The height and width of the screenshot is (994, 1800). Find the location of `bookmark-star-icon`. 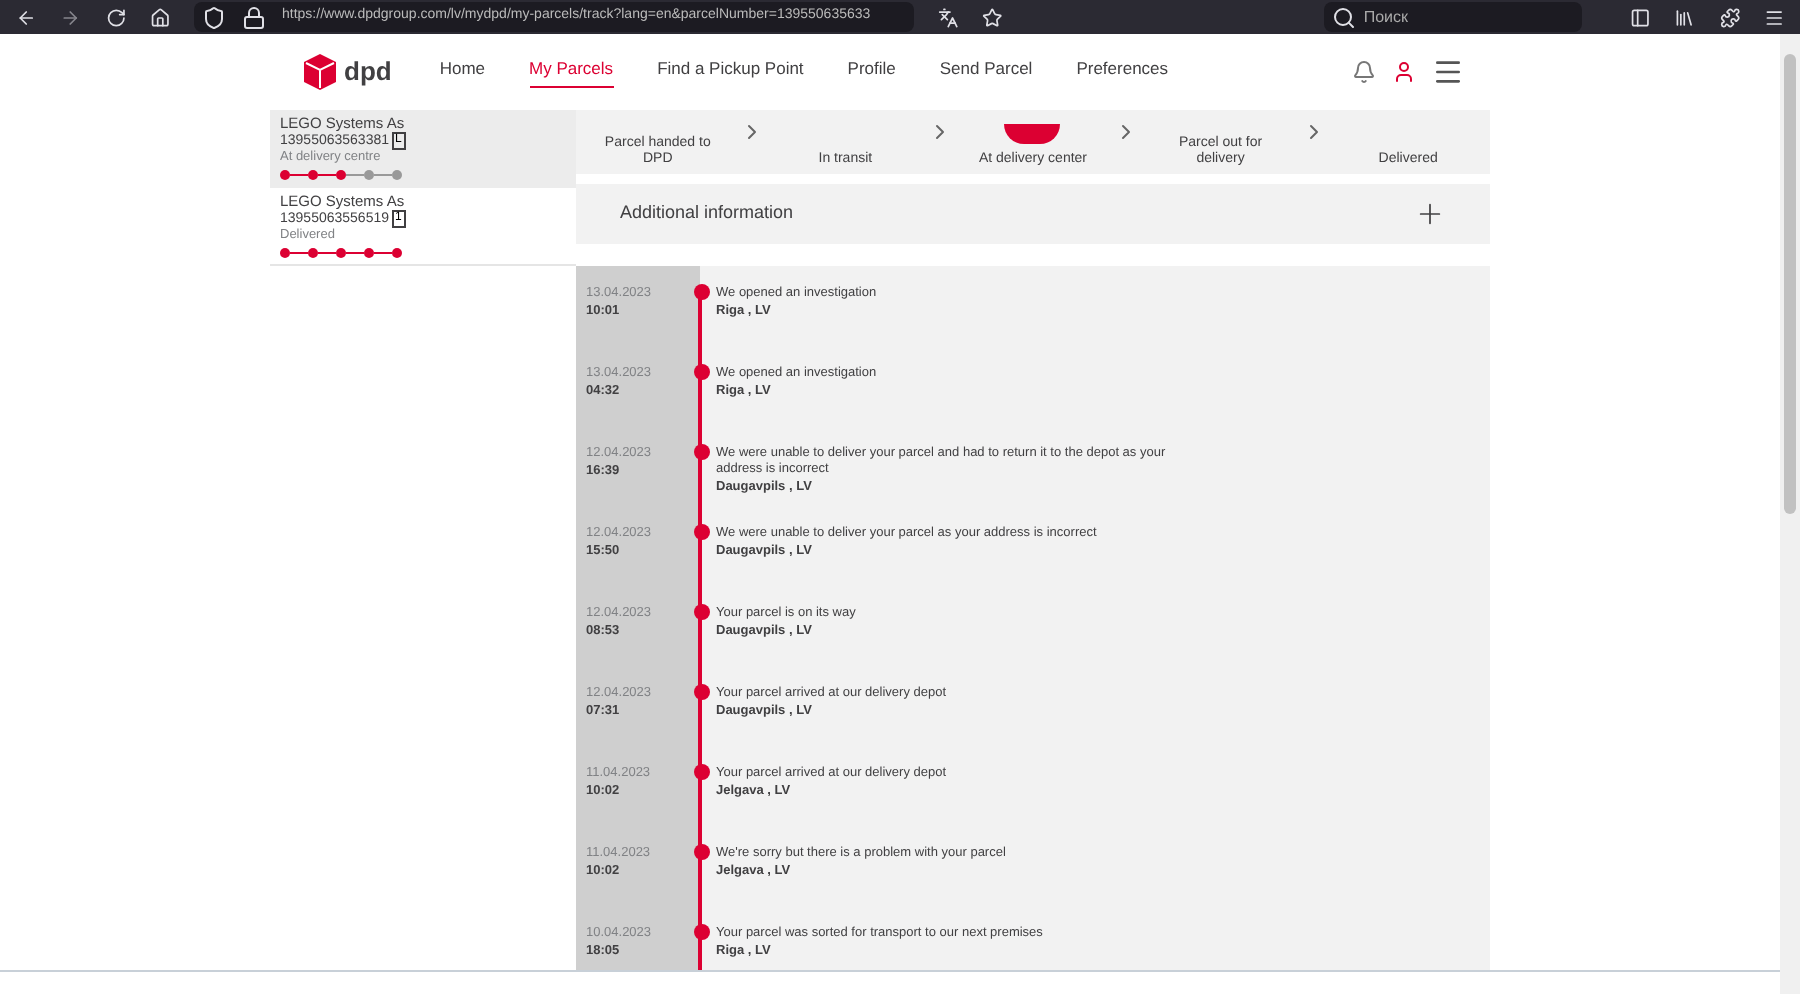

bookmark-star-icon is located at coordinates (992, 17).